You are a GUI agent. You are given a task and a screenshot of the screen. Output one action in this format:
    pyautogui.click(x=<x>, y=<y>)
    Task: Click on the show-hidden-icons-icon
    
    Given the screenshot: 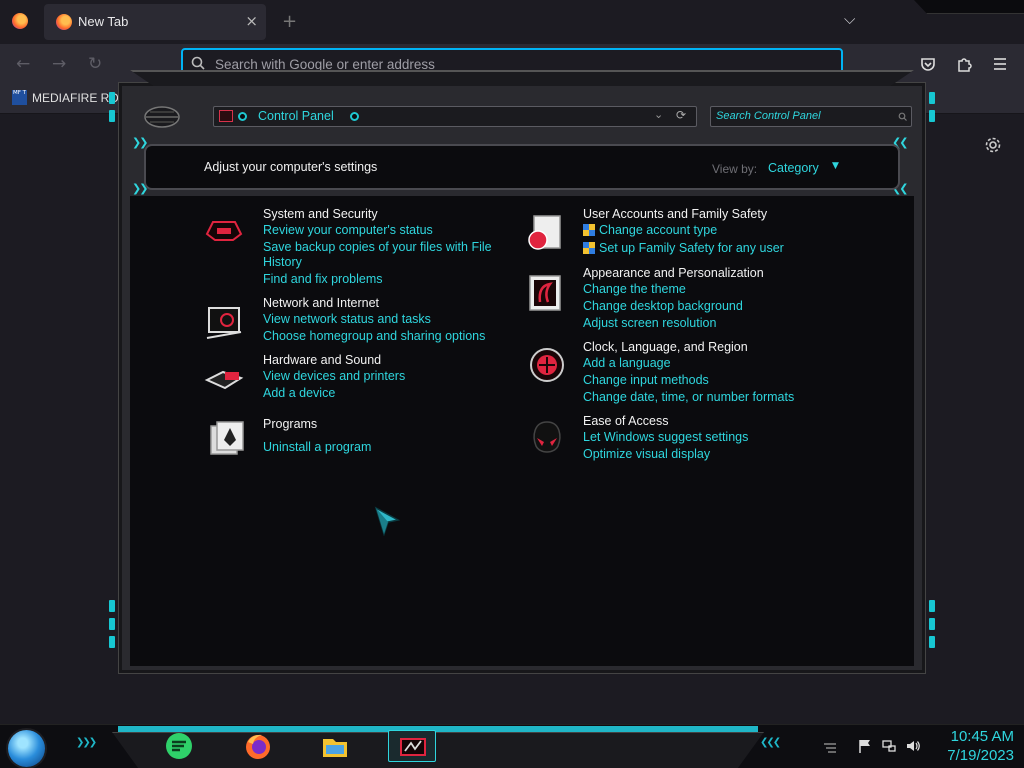 What is the action you would take?
    pyautogui.click(x=830, y=748)
    